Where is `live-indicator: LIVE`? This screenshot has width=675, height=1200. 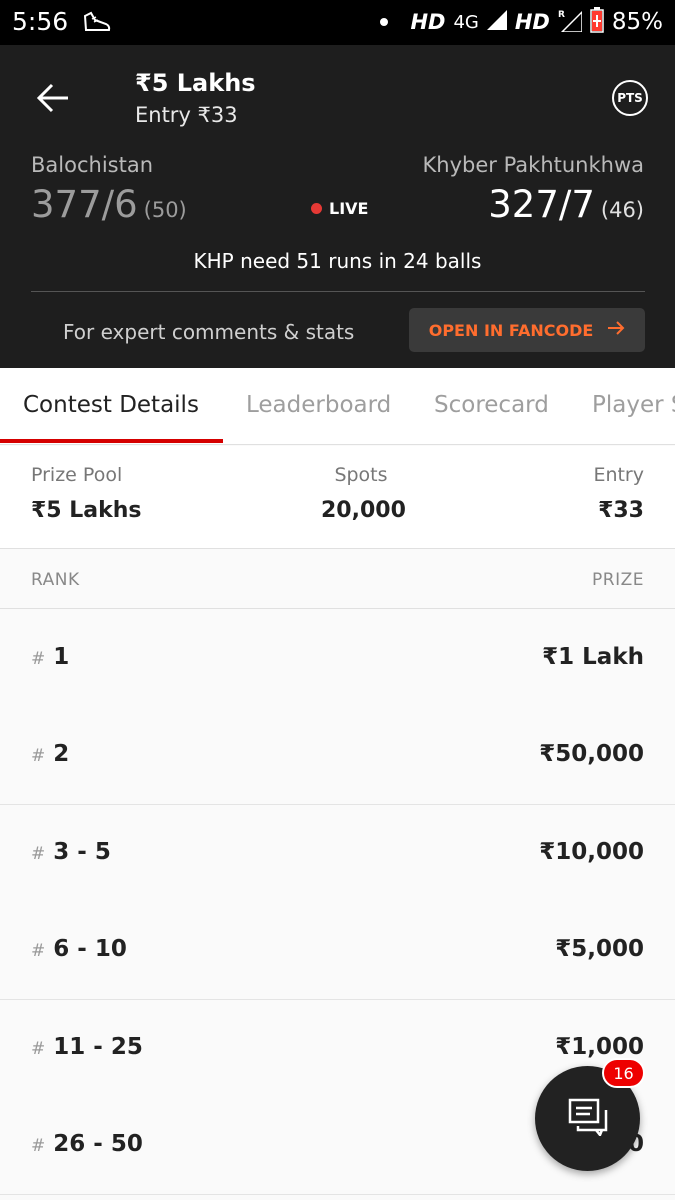
live-indicator: LIVE is located at coordinates (339, 208).